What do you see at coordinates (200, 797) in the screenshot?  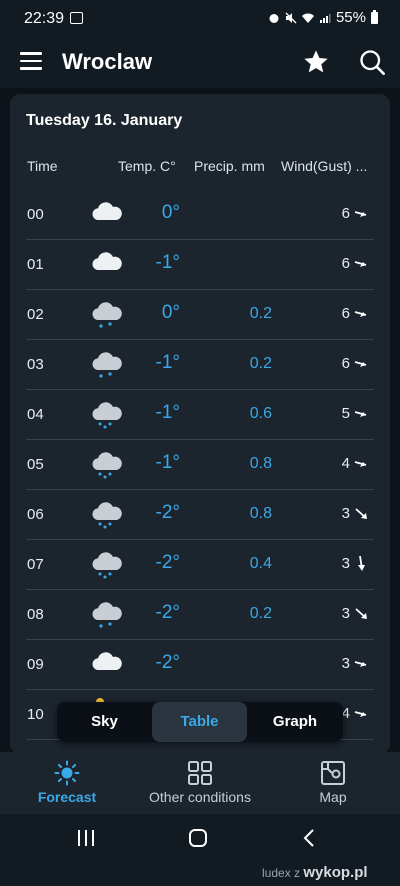 I see `nav-other-label: Other conditions` at bounding box center [200, 797].